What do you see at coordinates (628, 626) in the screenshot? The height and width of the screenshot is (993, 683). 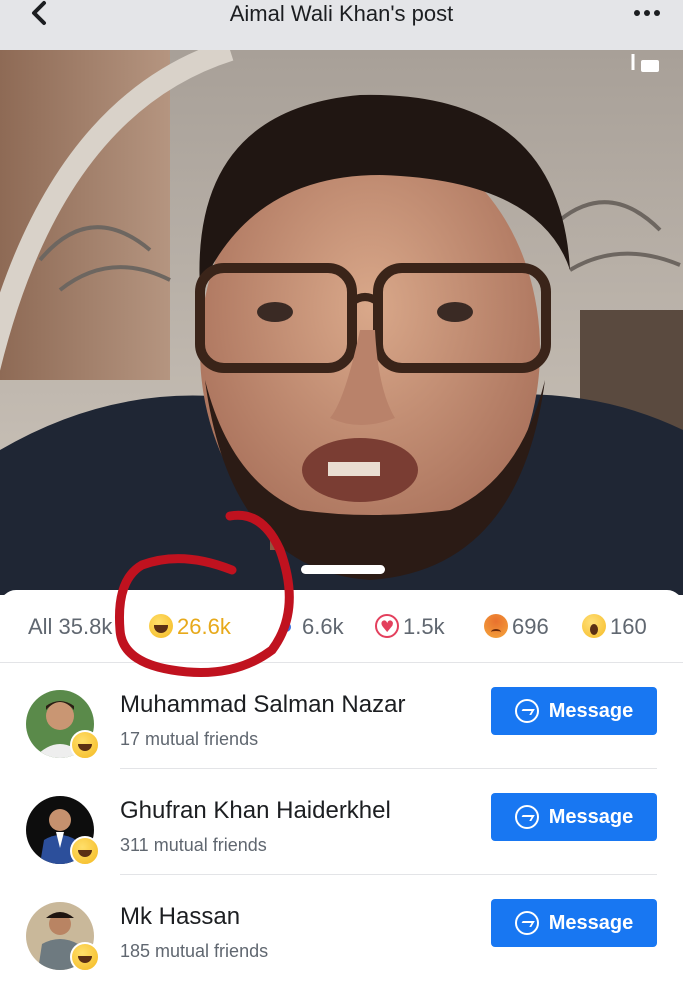 I see `tab-wow-count: 160` at bounding box center [628, 626].